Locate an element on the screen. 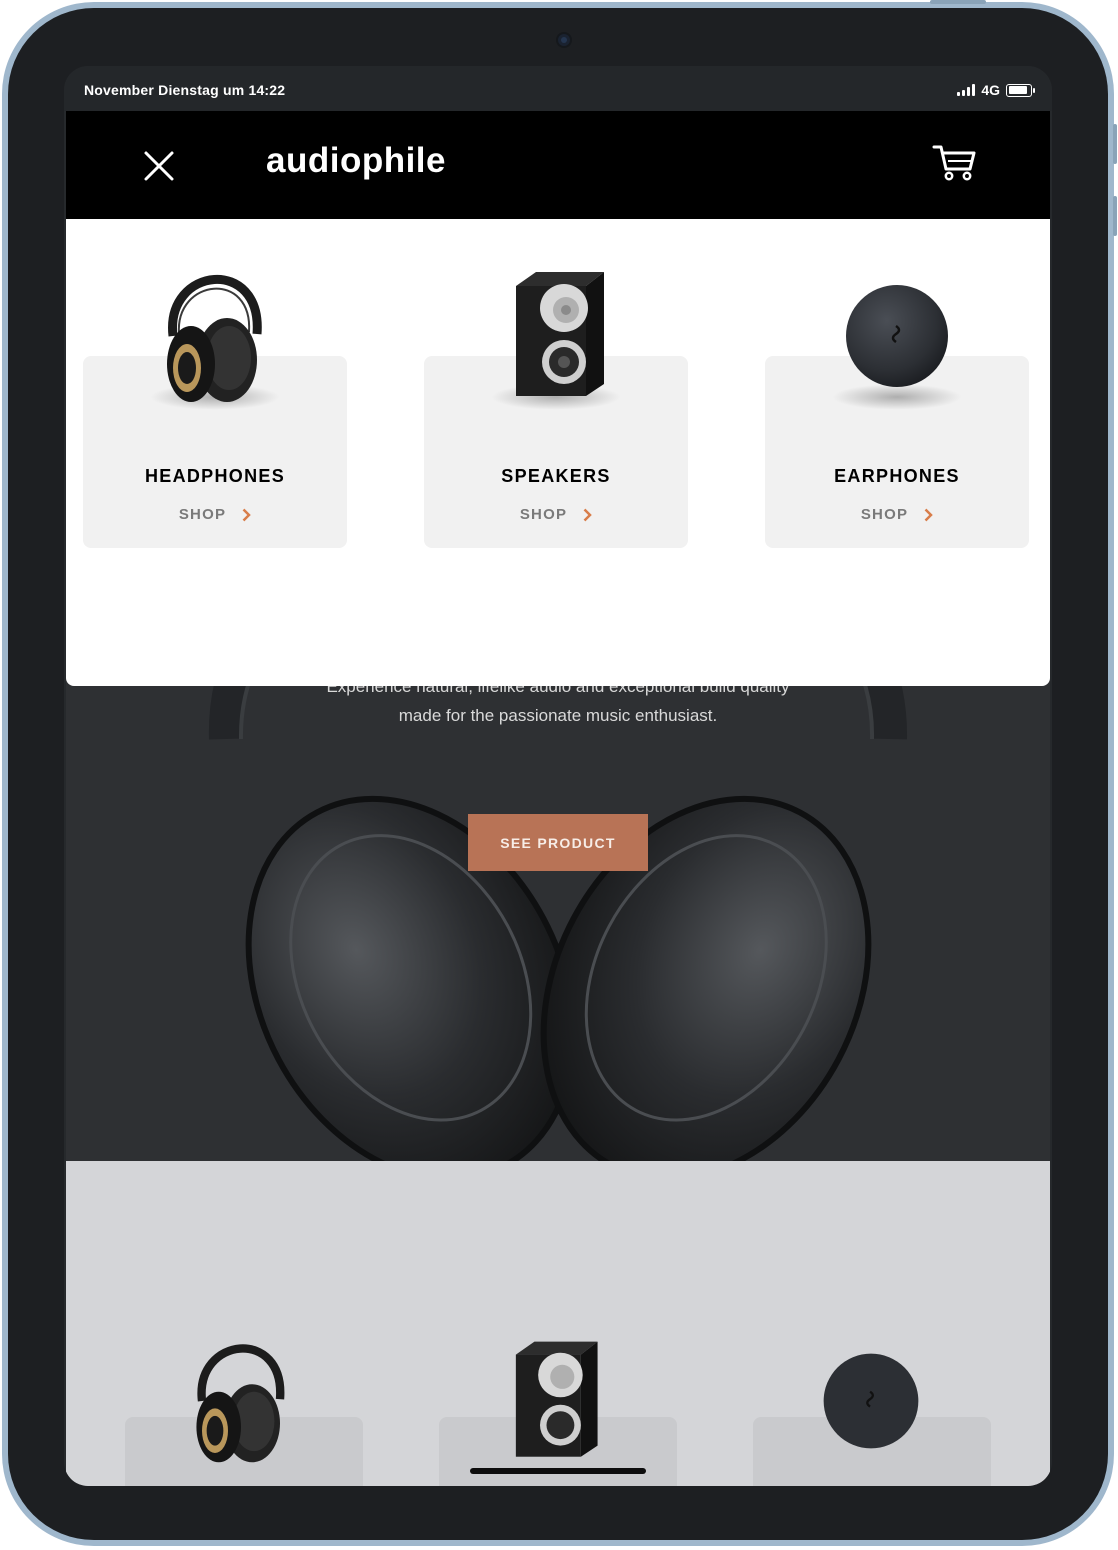  status-time: November Dienstag um 14:22 is located at coordinates (185, 90).